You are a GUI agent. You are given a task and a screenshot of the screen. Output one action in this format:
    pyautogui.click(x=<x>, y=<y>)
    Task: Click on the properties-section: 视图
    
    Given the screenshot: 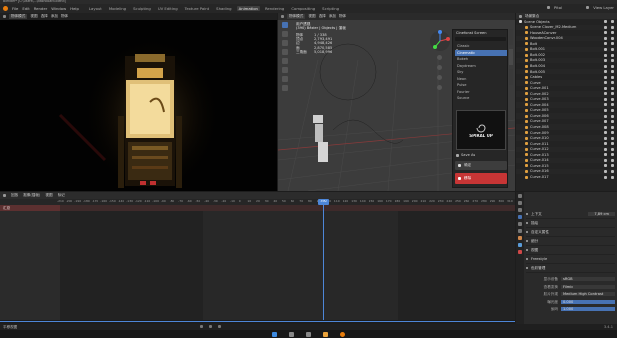 What is the action you would take?
    pyautogui.click(x=570, y=250)
    